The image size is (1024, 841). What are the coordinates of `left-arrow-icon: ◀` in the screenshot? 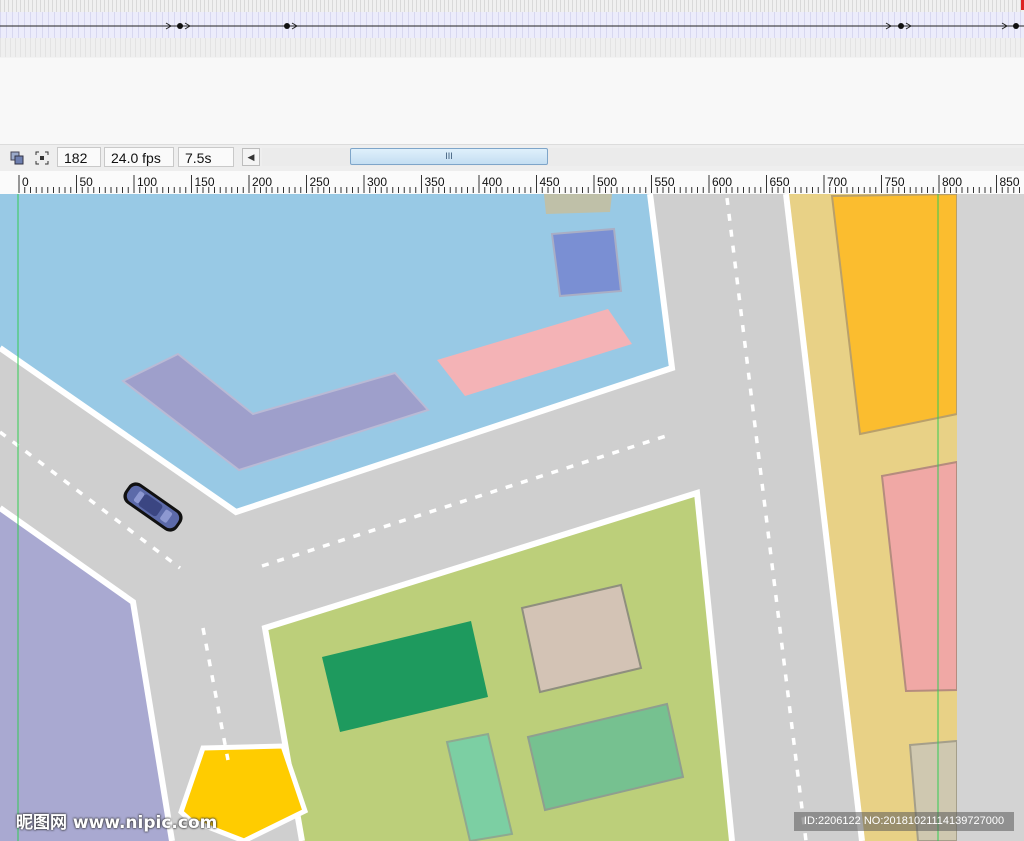 It's located at (251, 157).